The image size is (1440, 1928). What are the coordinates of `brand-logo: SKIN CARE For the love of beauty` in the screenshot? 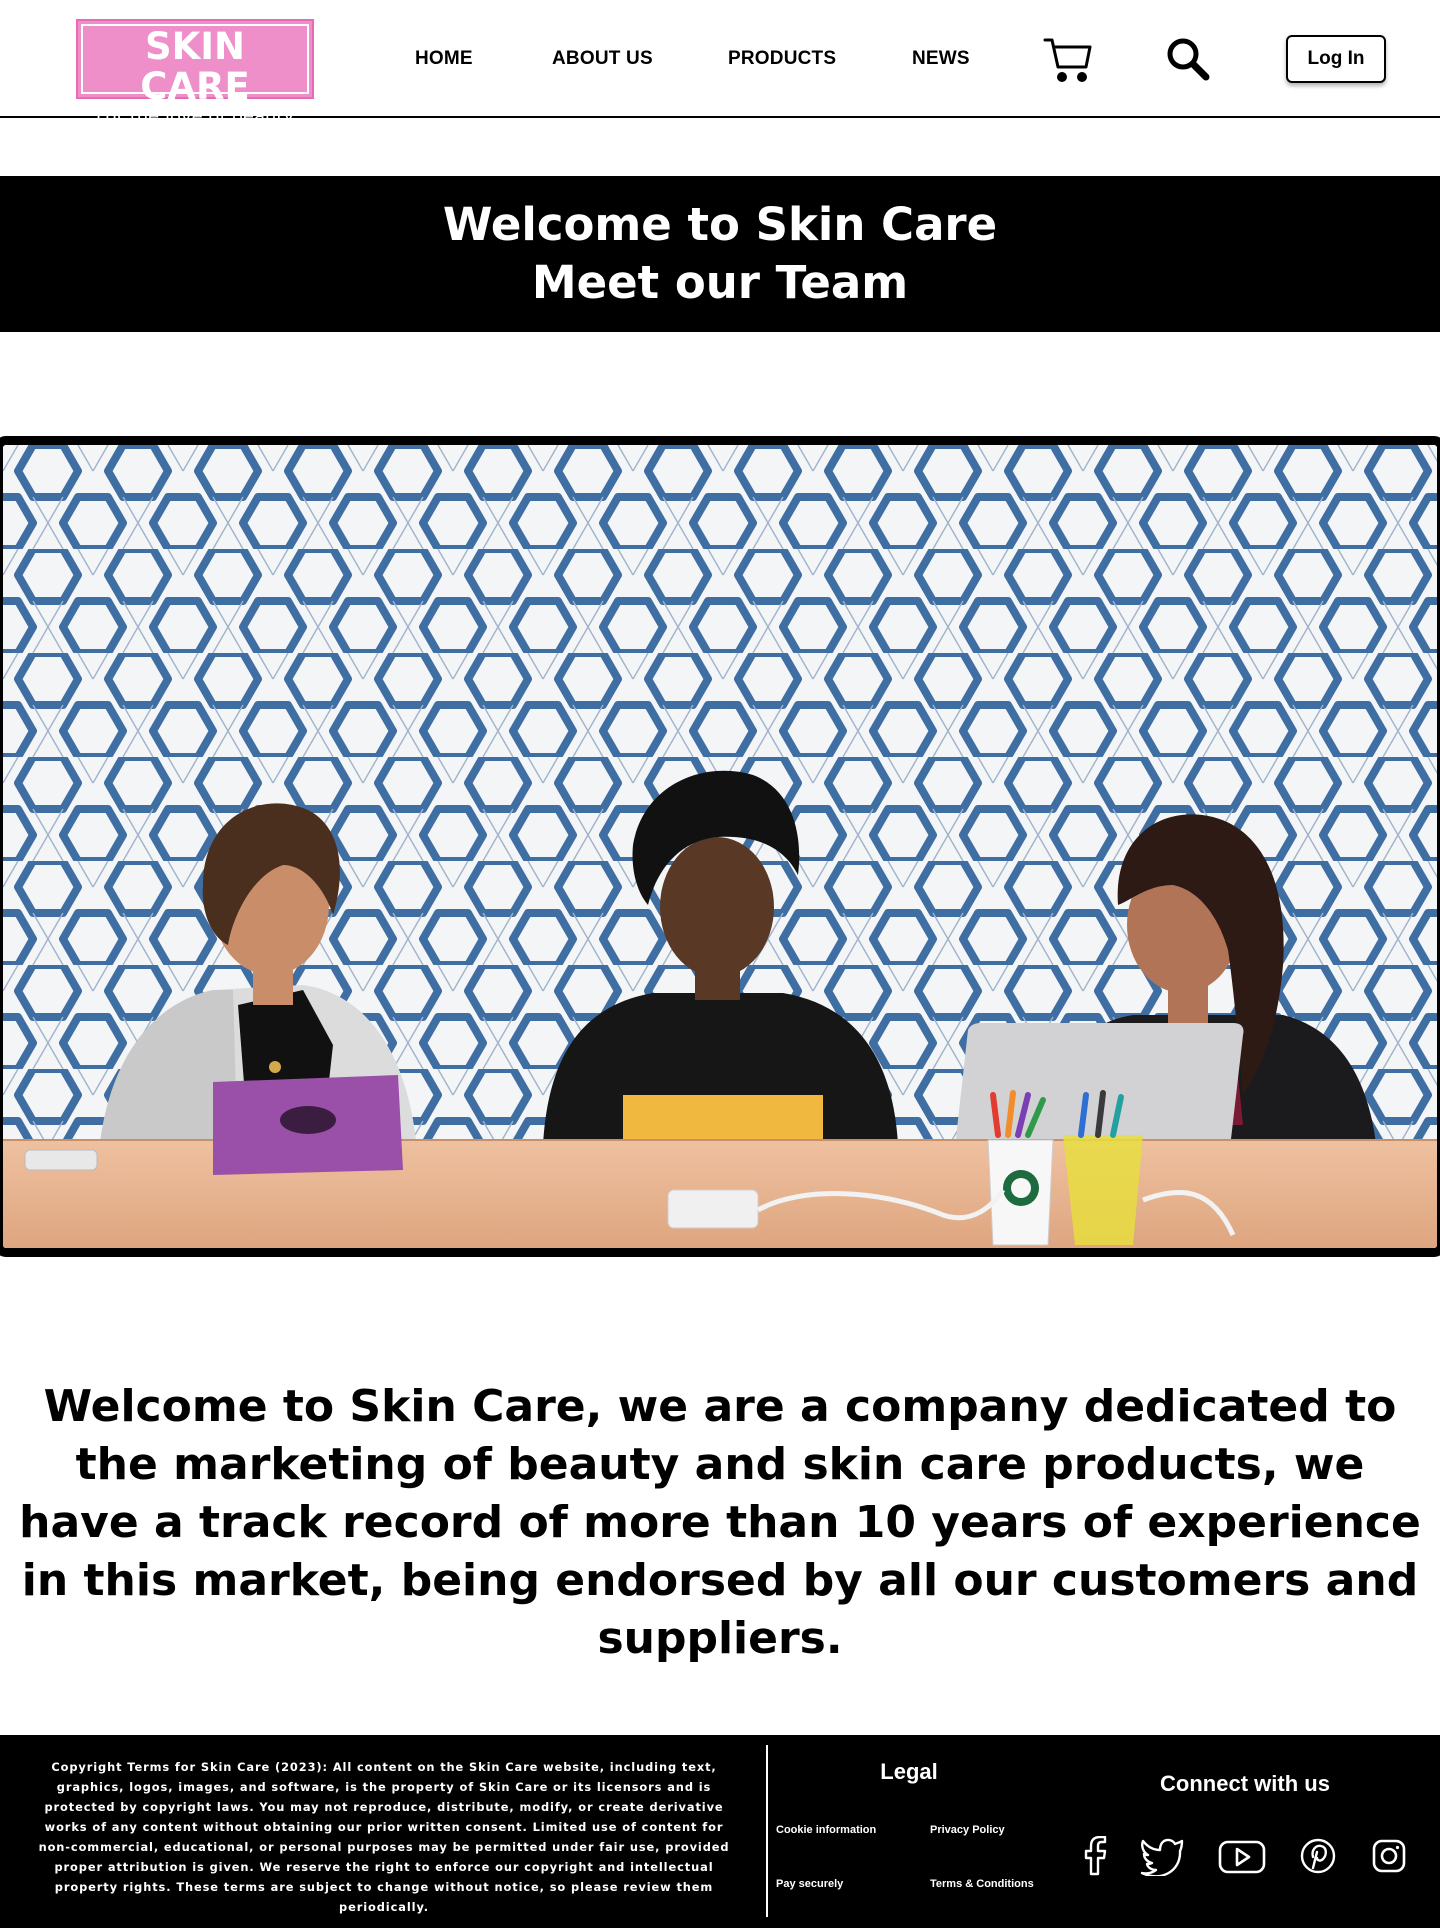 It's located at (195, 73).